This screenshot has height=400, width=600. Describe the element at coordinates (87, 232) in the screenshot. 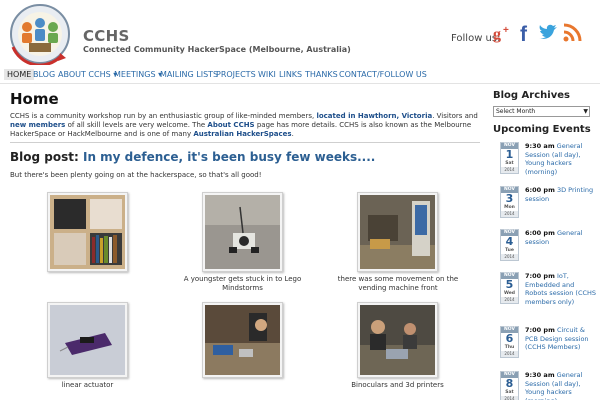

I see `photo-bookshelf` at that location.